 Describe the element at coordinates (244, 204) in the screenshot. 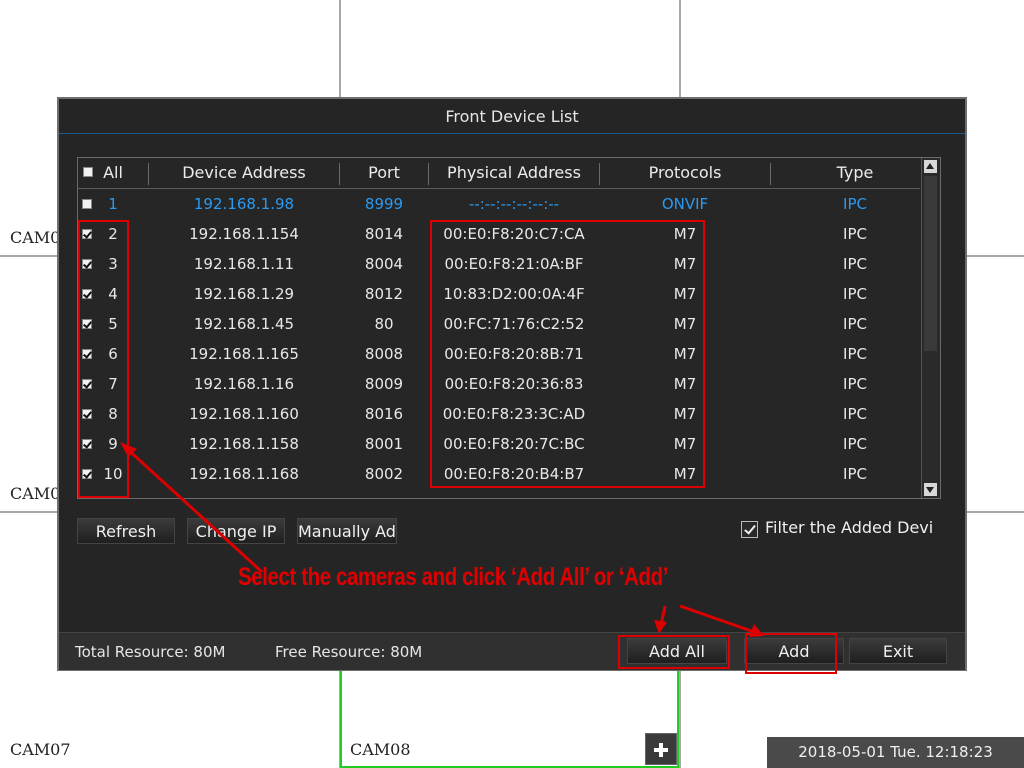

I see `cell-address: 192.168.1.98` at that location.